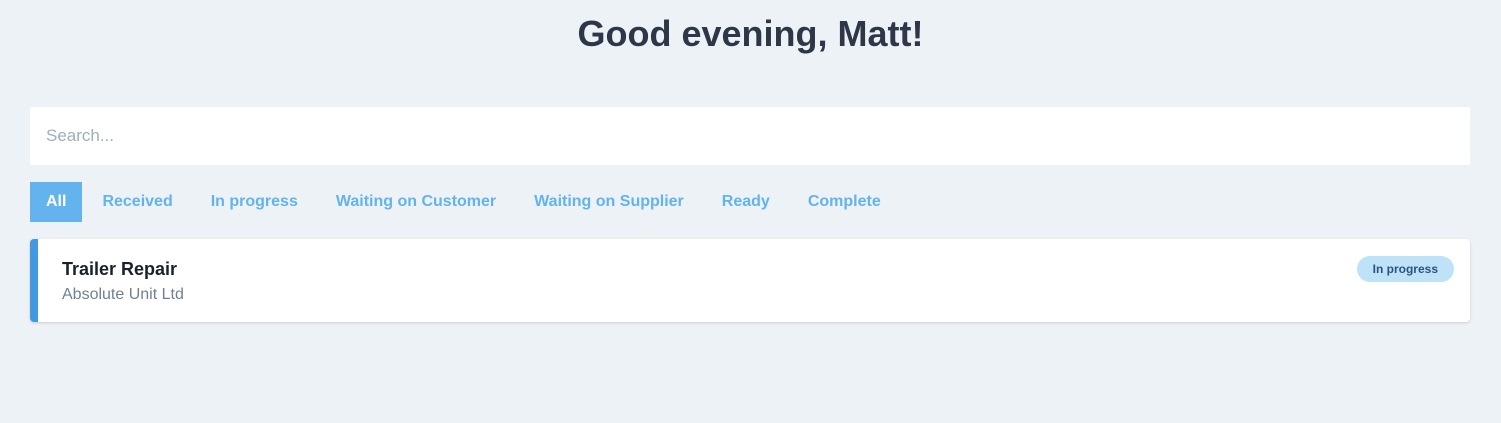  I want to click on tab-all: All, so click(56, 202).